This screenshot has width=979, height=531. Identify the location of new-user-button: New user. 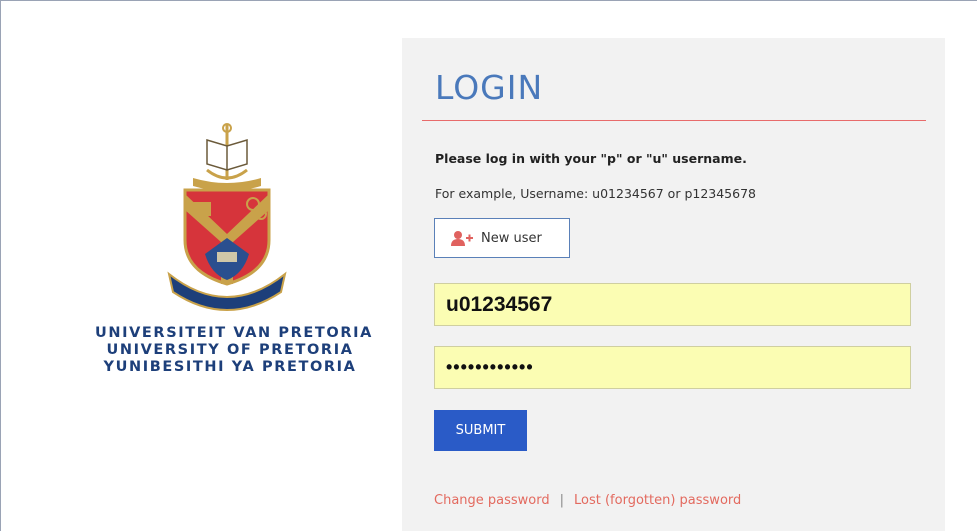
(502, 238).